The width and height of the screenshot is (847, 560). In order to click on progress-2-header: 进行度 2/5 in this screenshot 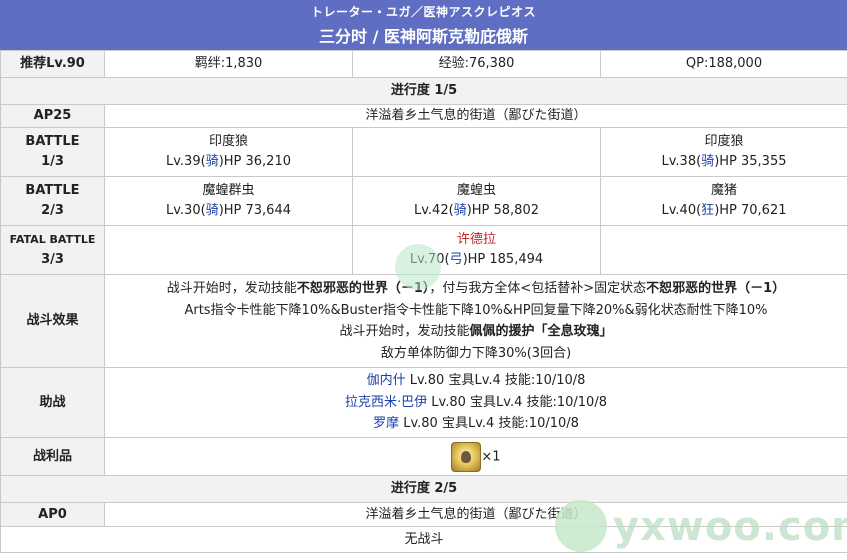, I will do `click(423, 489)`.